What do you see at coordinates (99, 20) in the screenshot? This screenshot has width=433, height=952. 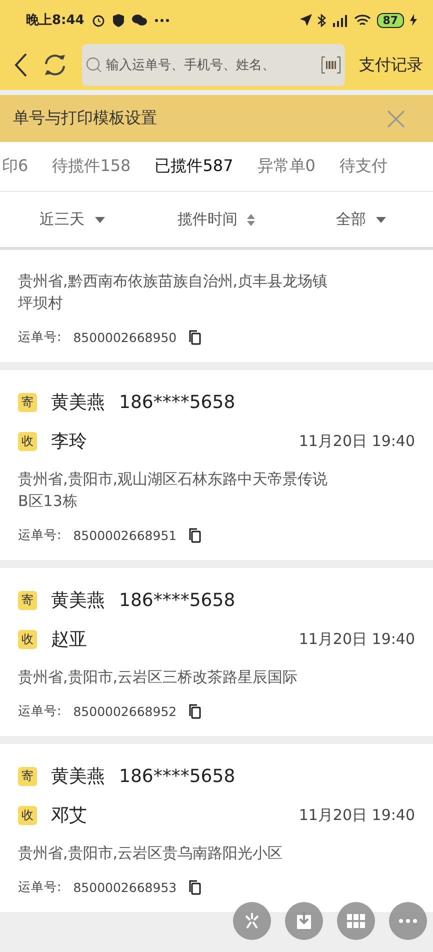 I see `alarm-icon` at bounding box center [99, 20].